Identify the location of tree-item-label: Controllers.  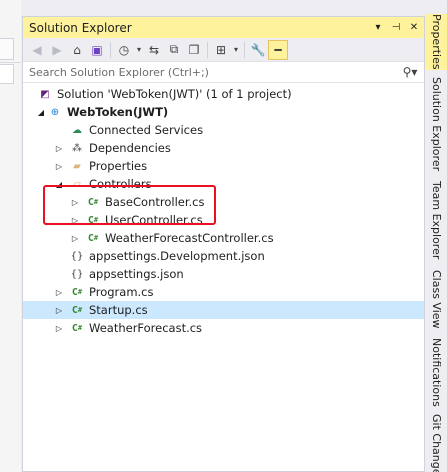
(120, 184).